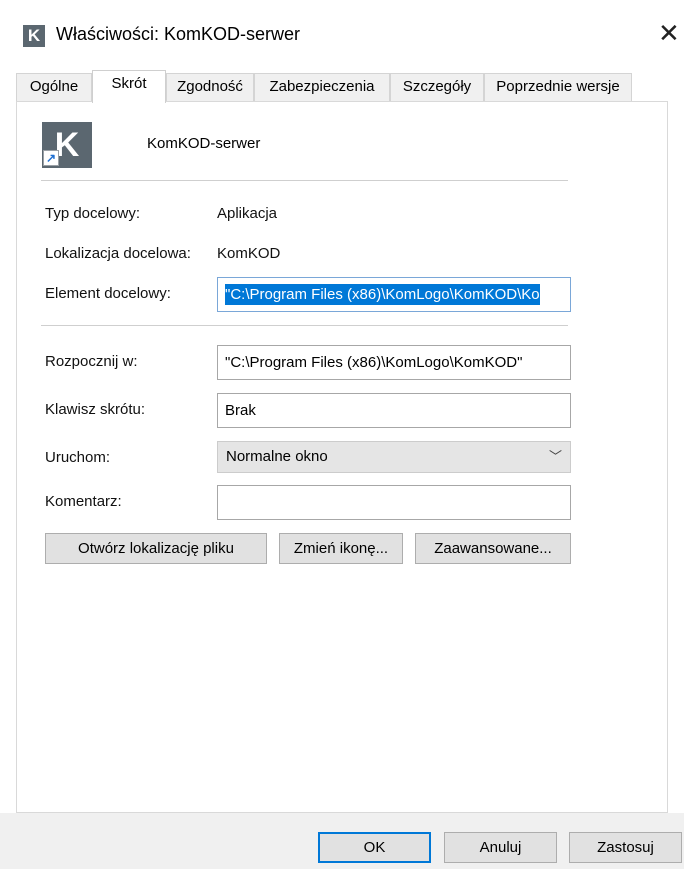  What do you see at coordinates (394, 502) in the screenshot?
I see `comment-field` at bounding box center [394, 502].